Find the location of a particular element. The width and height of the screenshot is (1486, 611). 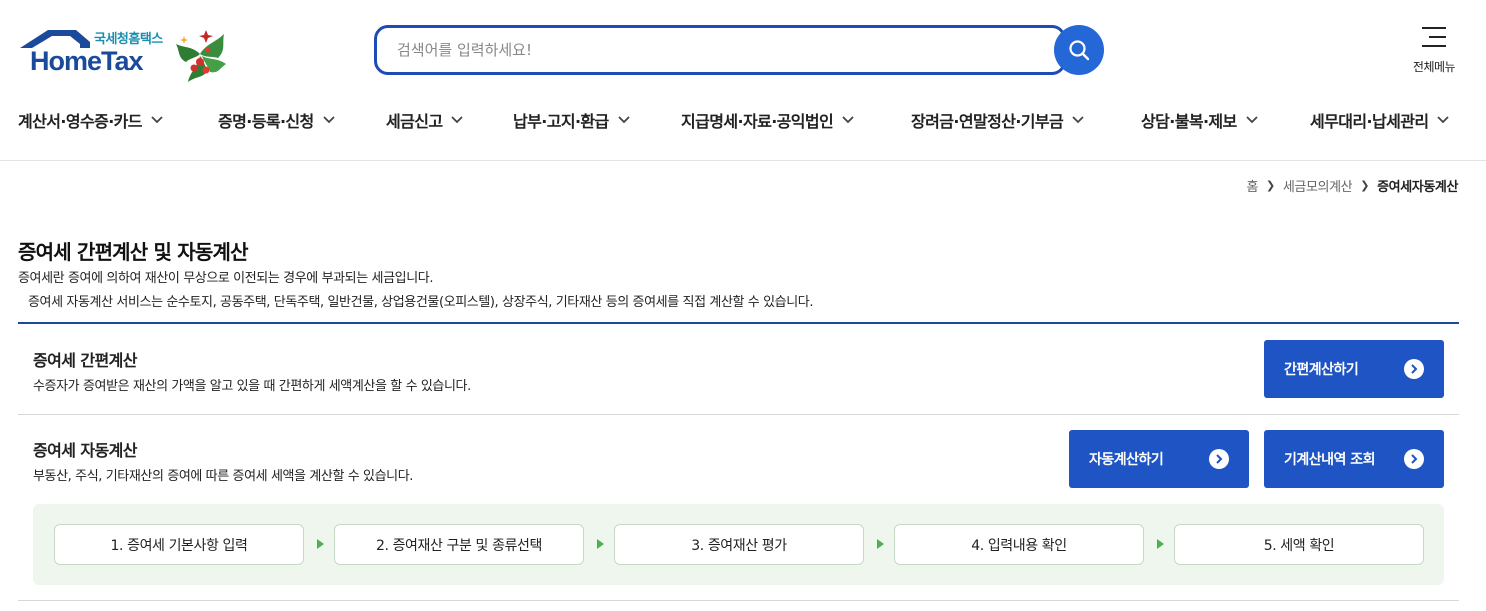

all-menu-button: 전체메뉴 is located at coordinates (1434, 50).